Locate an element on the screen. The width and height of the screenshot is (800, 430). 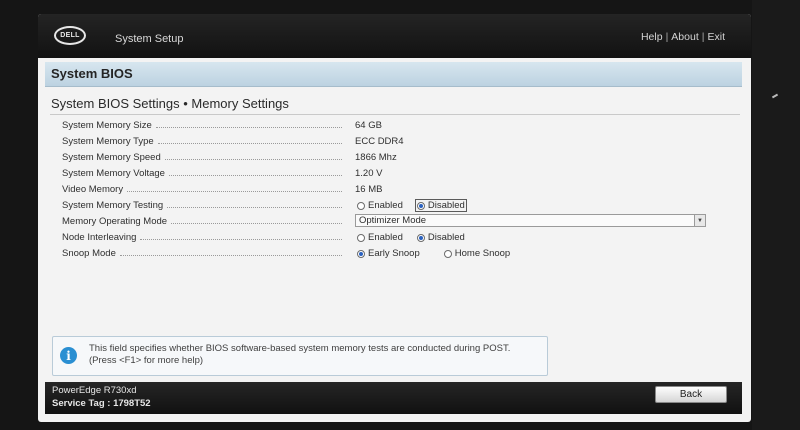
monitor-bezel is located at coordinates (776, 215).